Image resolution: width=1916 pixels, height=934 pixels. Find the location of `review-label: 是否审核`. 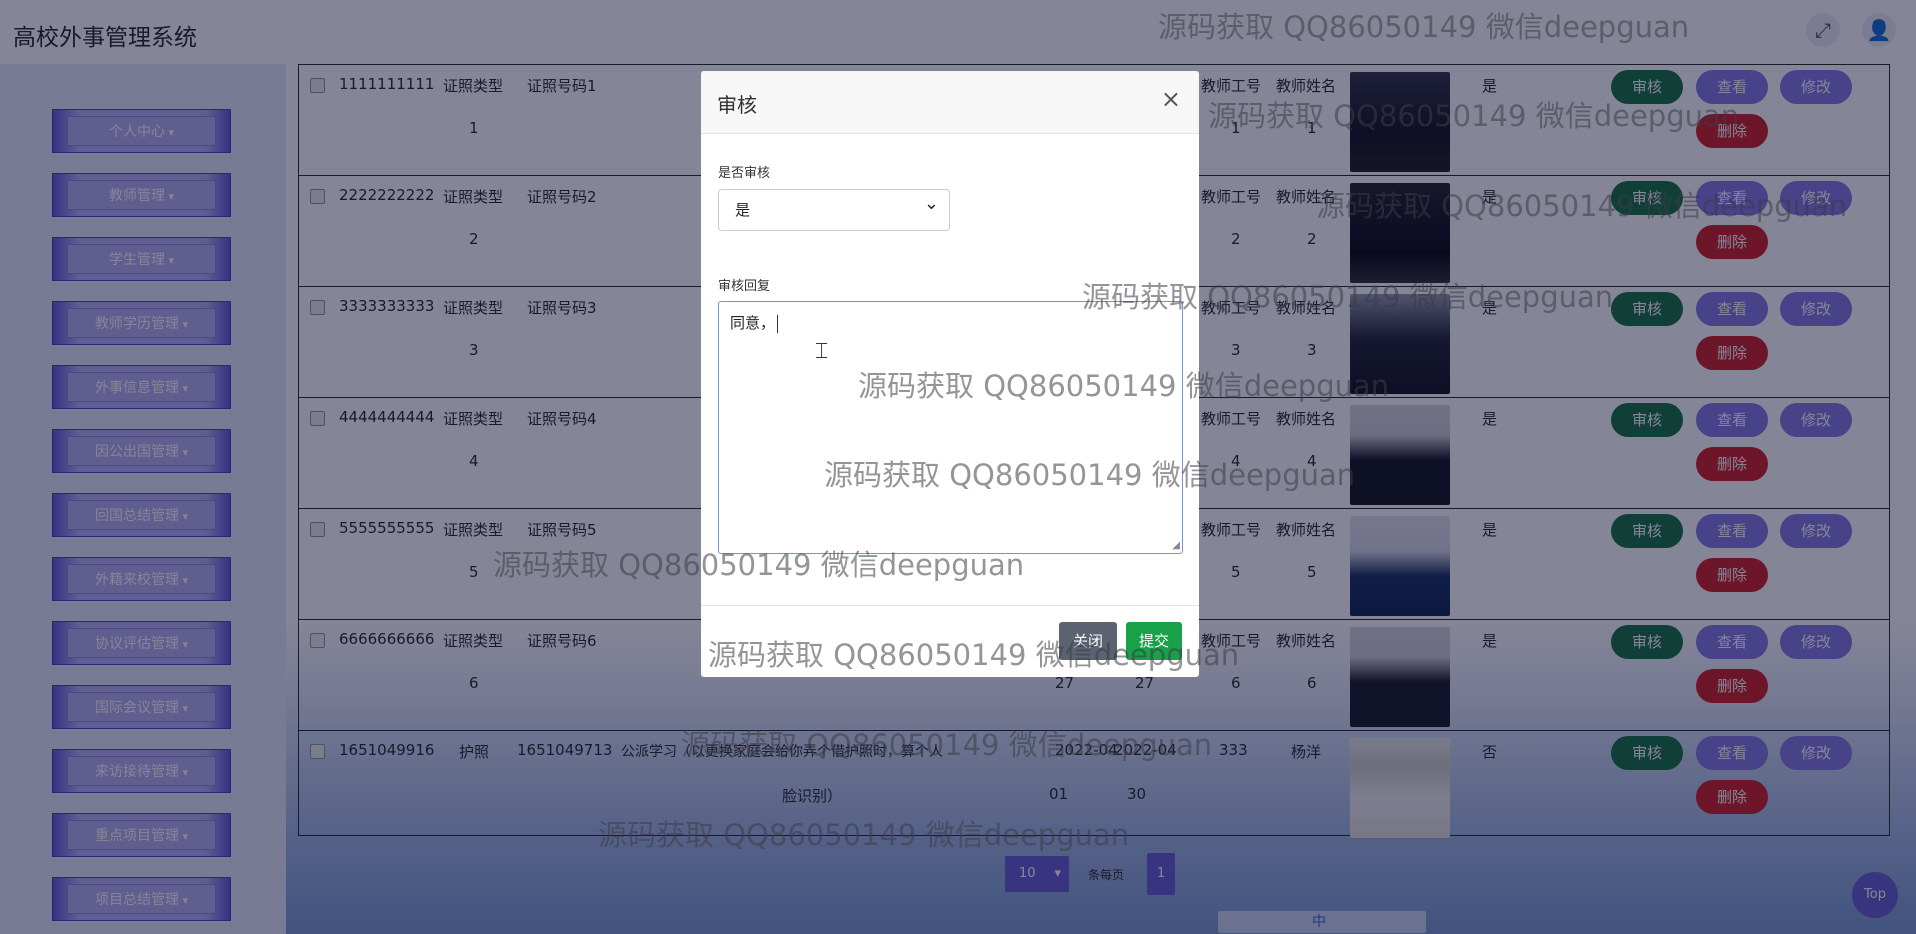

review-label: 是否审核 is located at coordinates (744, 173).